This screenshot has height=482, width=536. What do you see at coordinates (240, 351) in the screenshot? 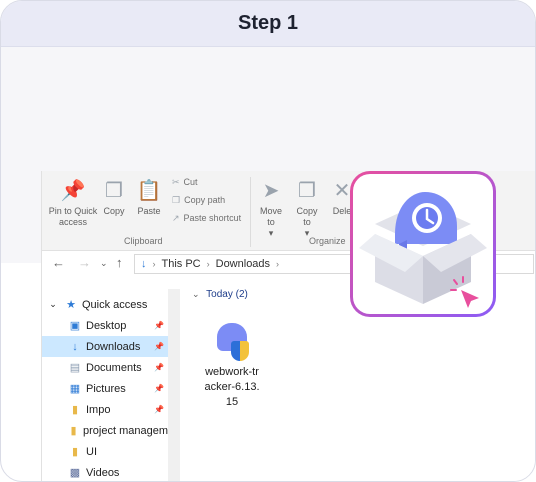
I see `uac-shield-icon` at bounding box center [240, 351].